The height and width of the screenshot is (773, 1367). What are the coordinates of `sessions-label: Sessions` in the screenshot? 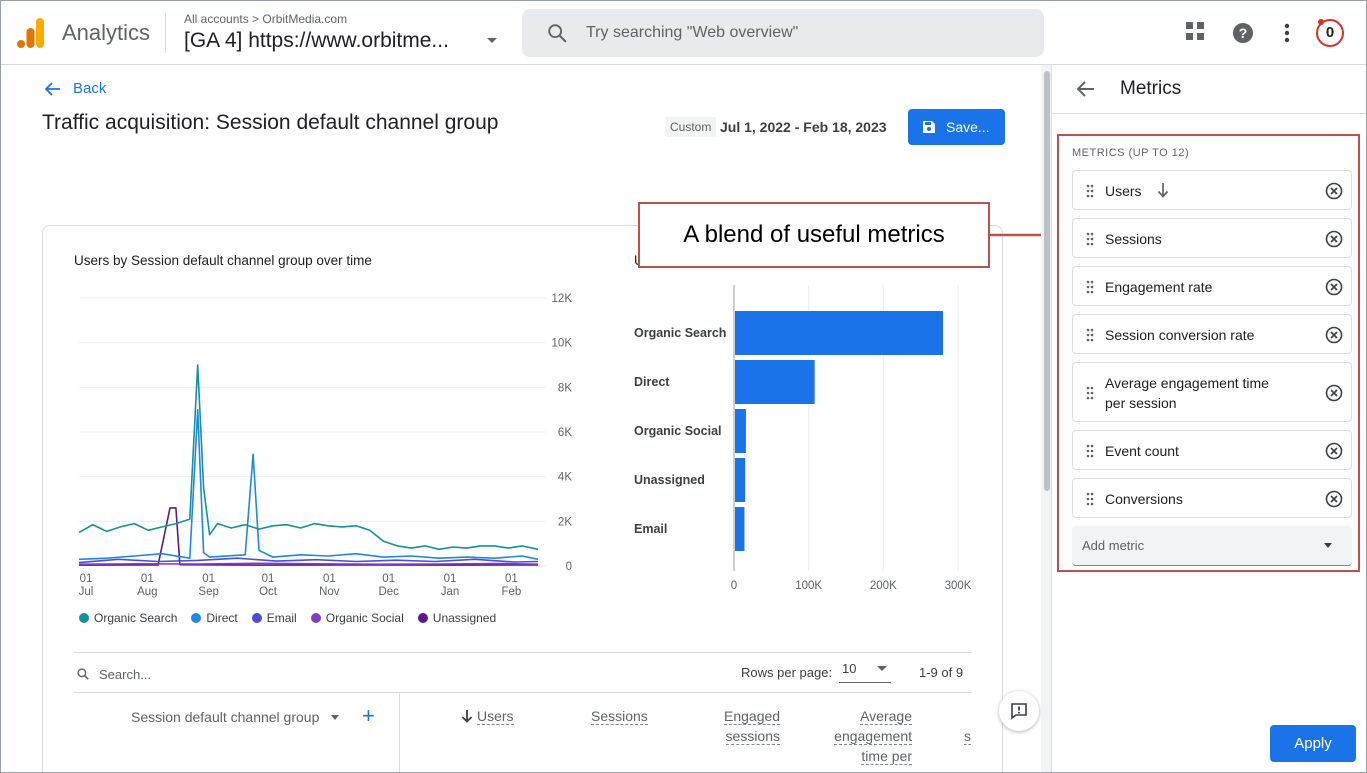 It's located at (619, 716).